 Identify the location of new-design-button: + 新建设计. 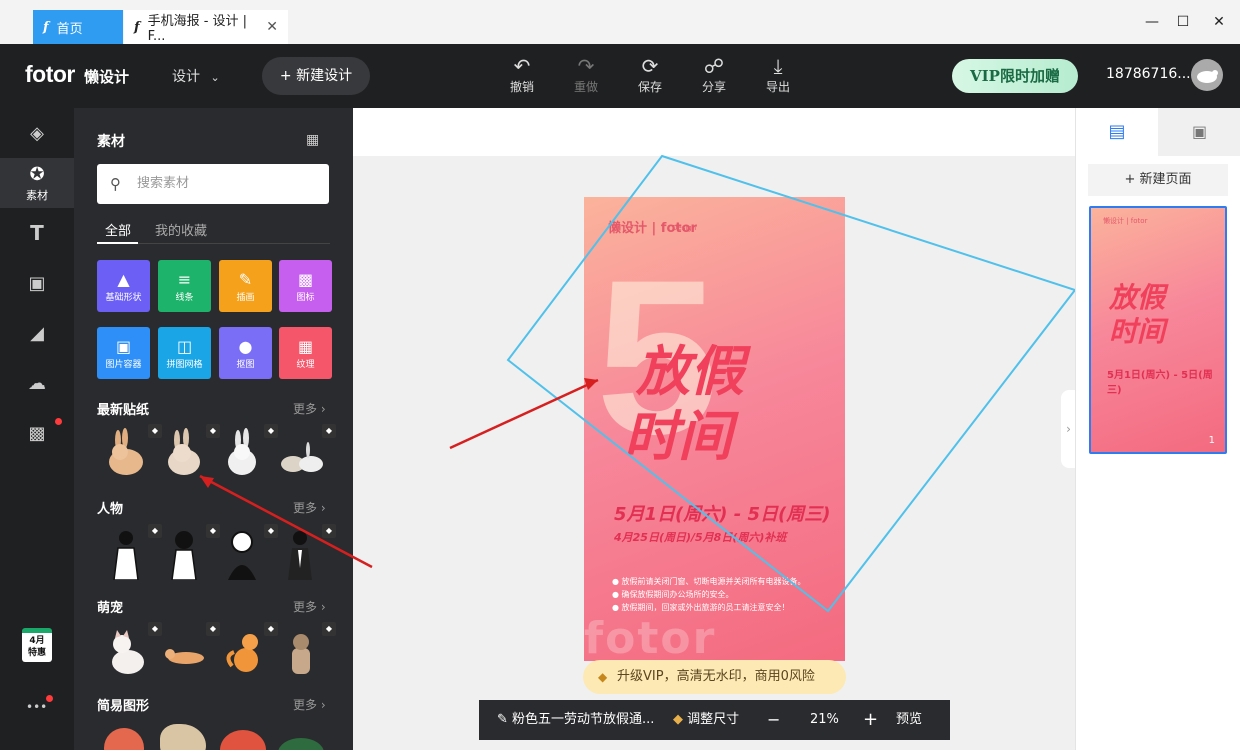
(316, 76).